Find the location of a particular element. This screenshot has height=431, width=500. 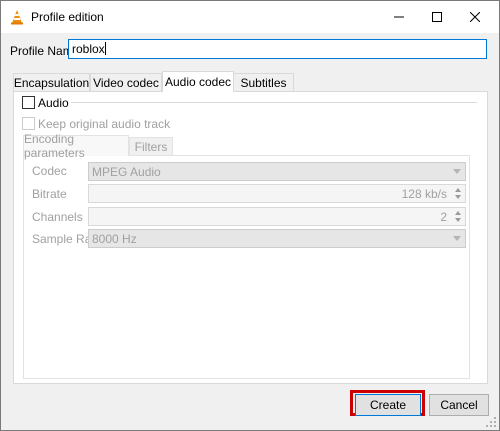

tab-audio-codec: Audio codec is located at coordinates (198, 81).